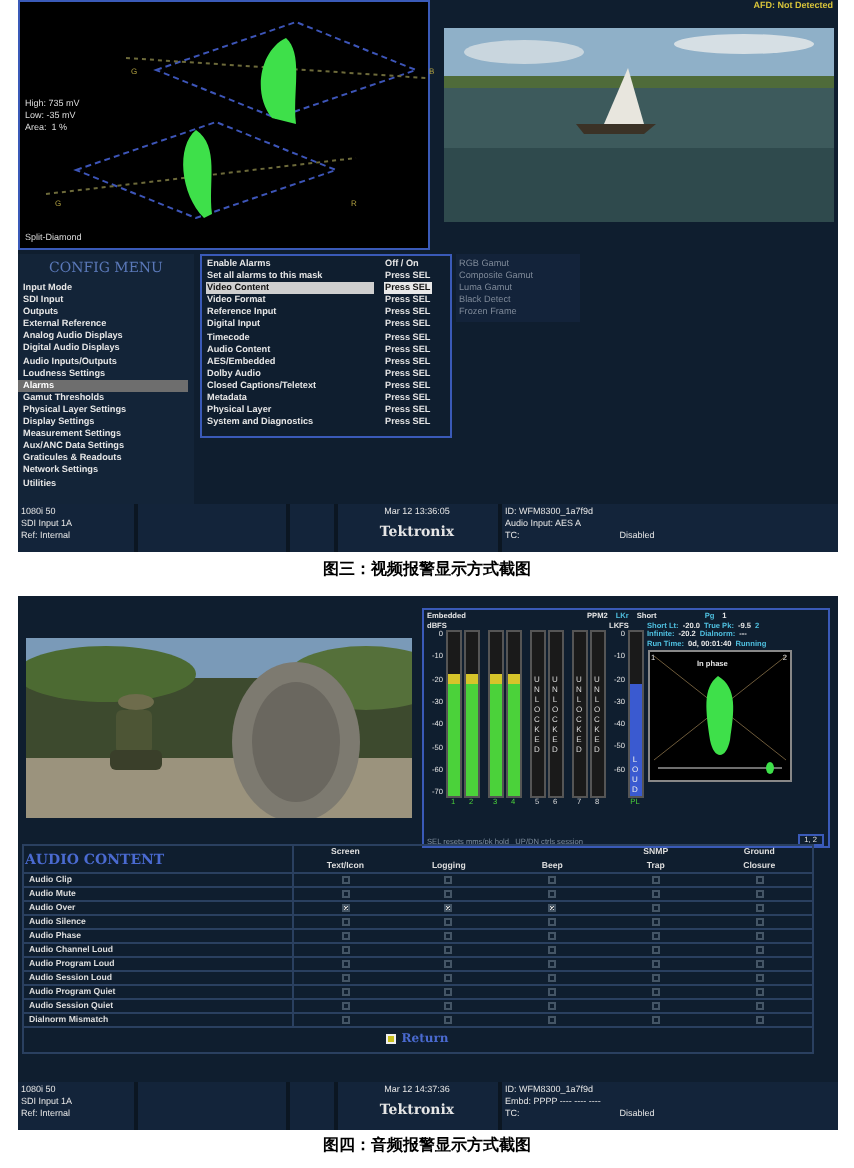 The width and height of the screenshot is (854, 1168). What do you see at coordinates (427, 570) in the screenshot?
I see `figure-caption: 图三：视频报警显示方式截图` at bounding box center [427, 570].